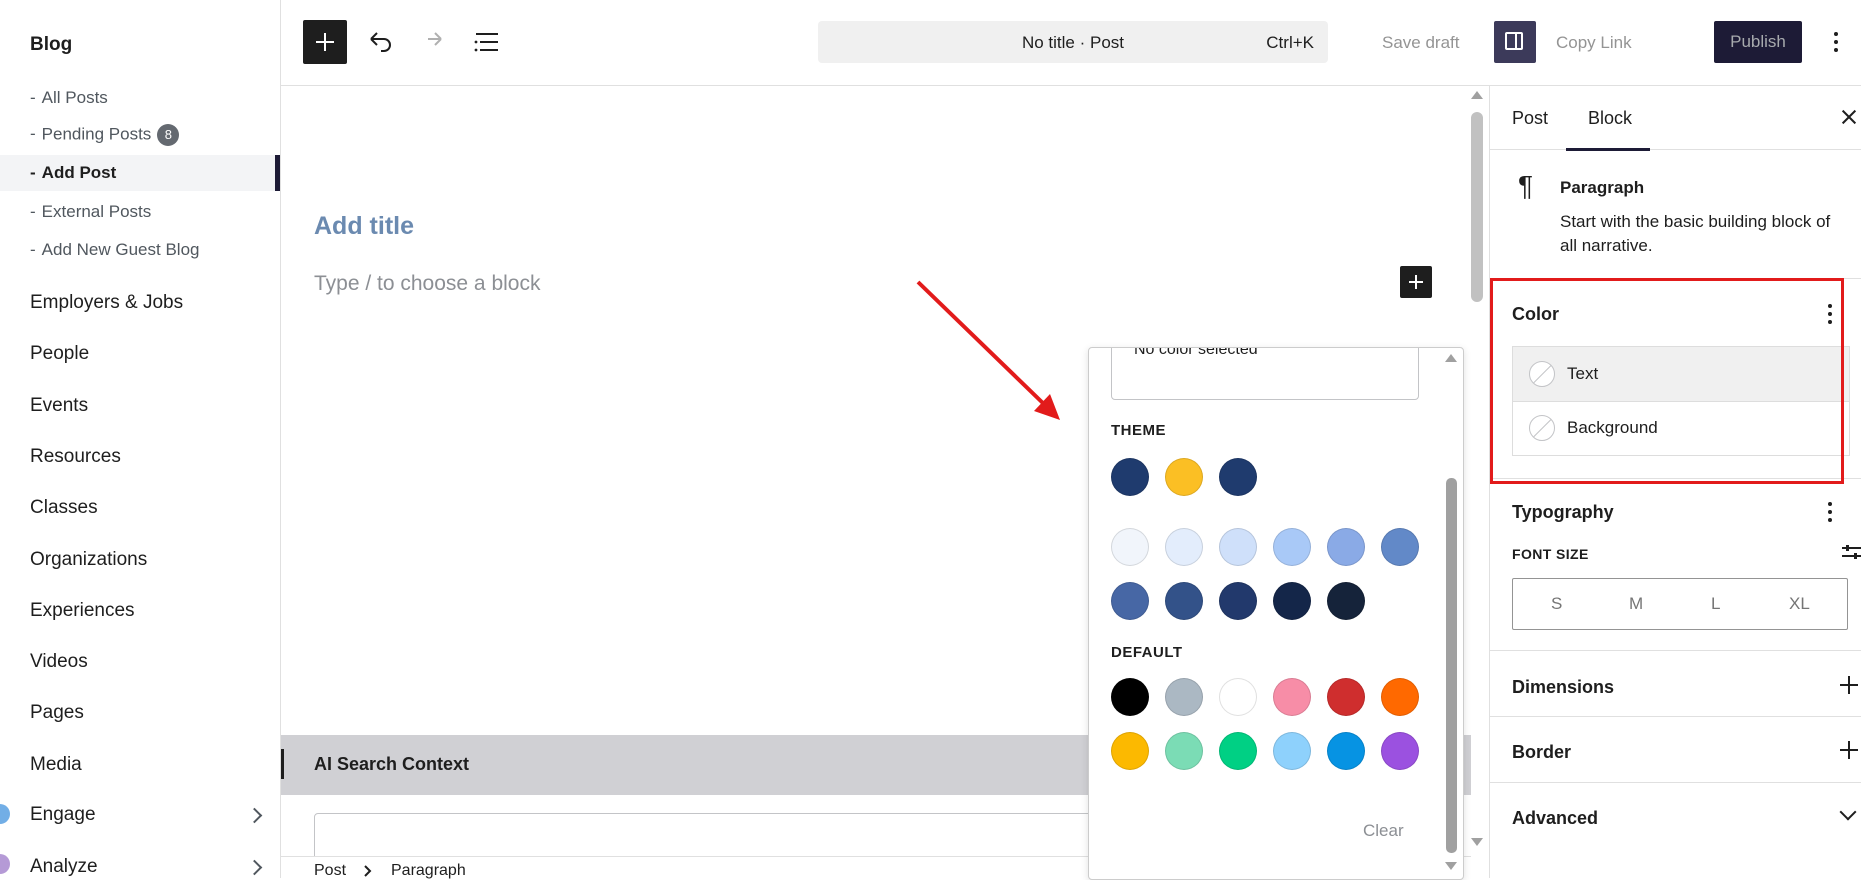 This screenshot has height=880, width=1861. Describe the element at coordinates (1477, 842) in the screenshot. I see `scroll-down-arrow` at that location.